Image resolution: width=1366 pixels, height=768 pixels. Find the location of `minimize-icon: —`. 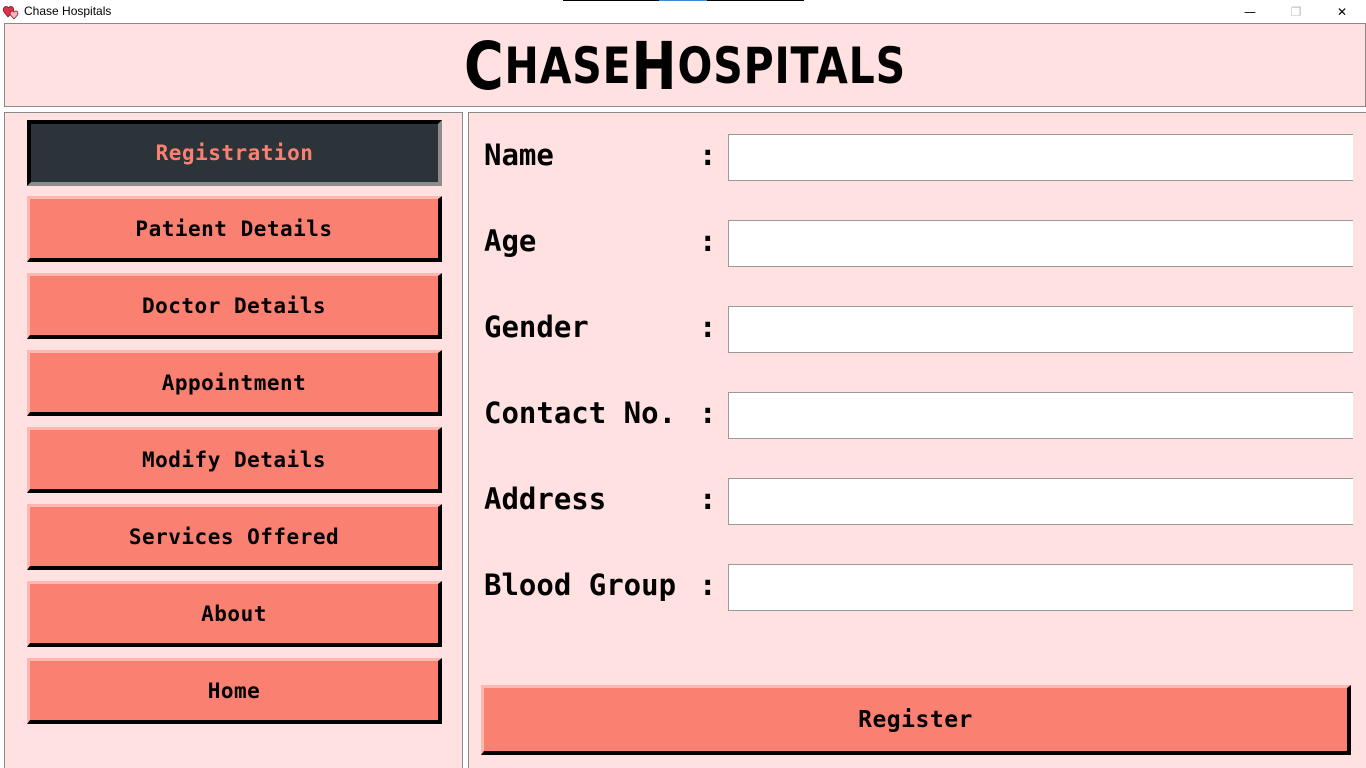

minimize-icon: — is located at coordinates (1250, 11).